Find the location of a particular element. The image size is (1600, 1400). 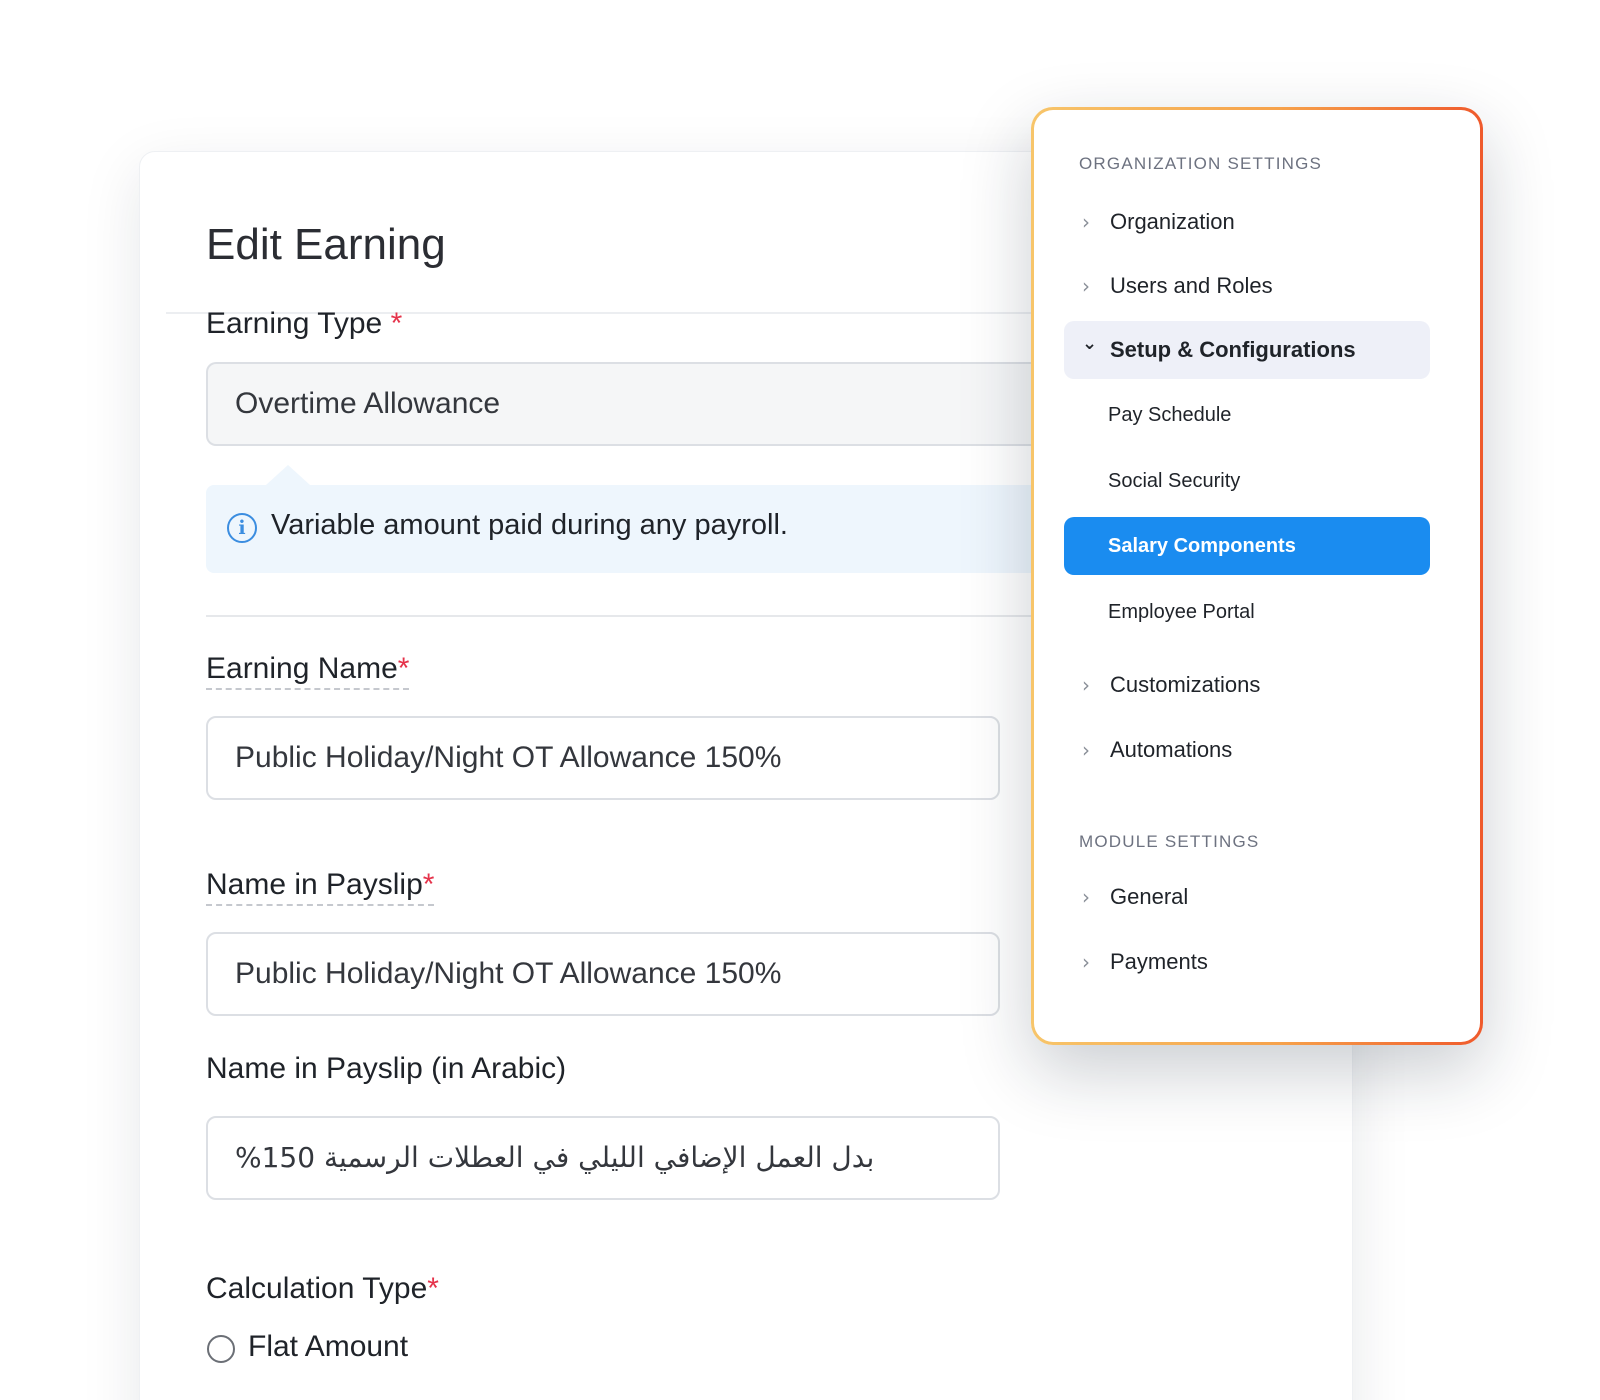

info-text: Variable amount paid during any payroll. is located at coordinates (529, 525).